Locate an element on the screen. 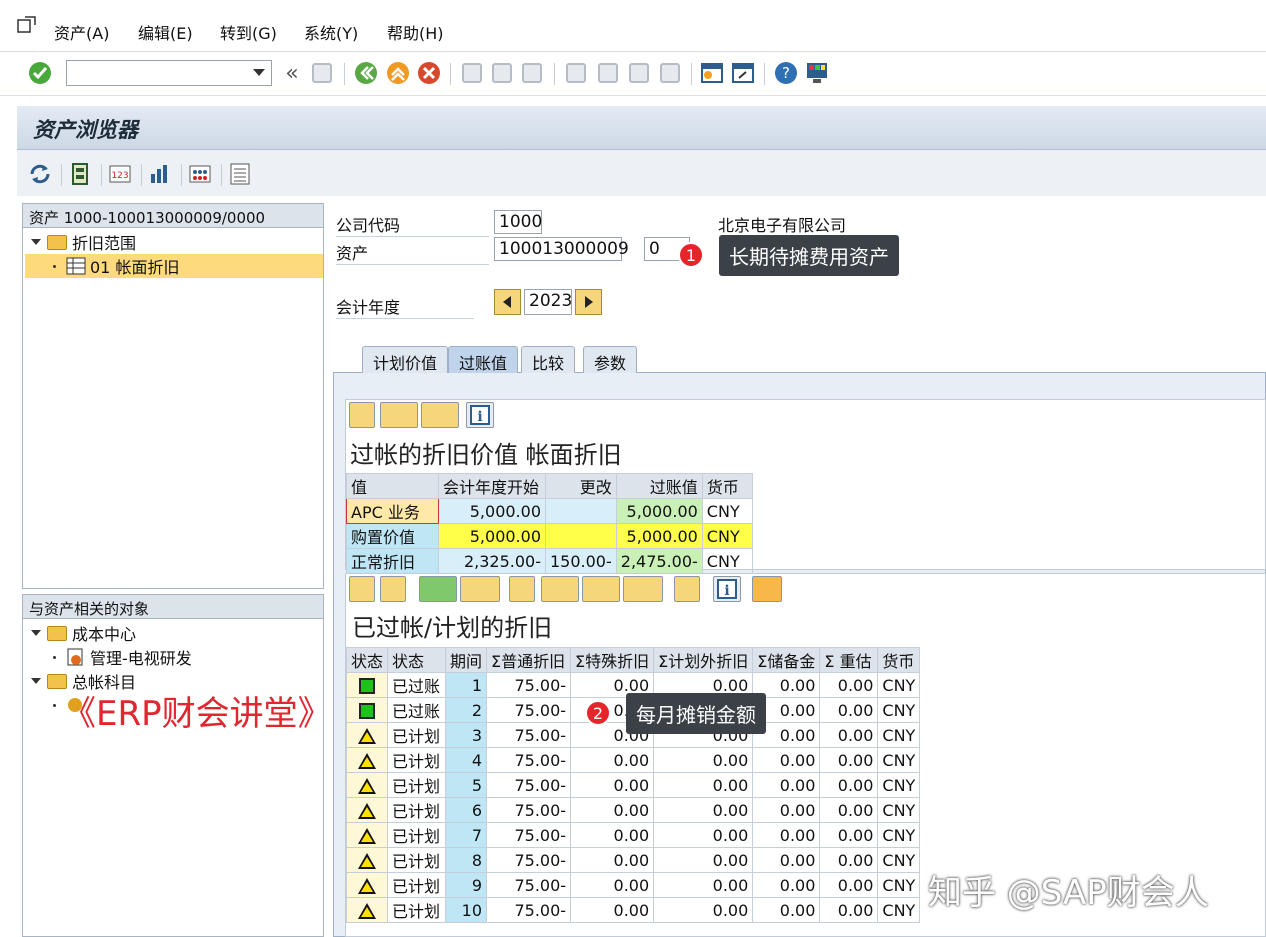  display-icon is located at coordinates (80, 174).